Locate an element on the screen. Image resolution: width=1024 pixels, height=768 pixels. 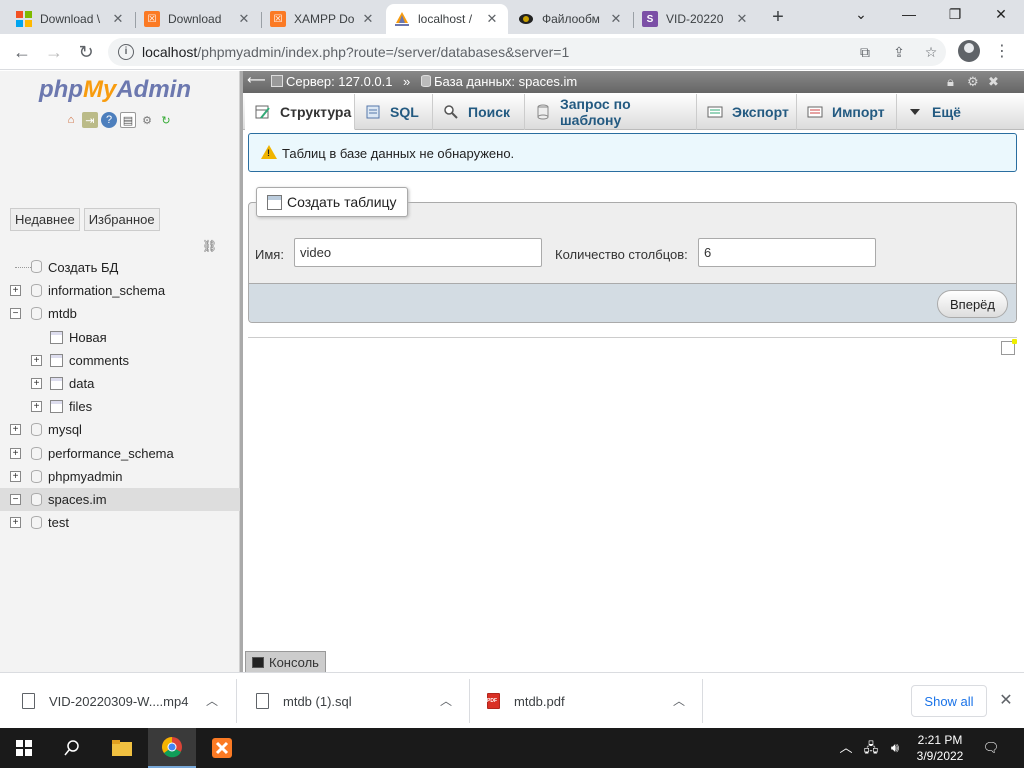
lock-icon: 🔒︎ is located at coordinates (950, 82).